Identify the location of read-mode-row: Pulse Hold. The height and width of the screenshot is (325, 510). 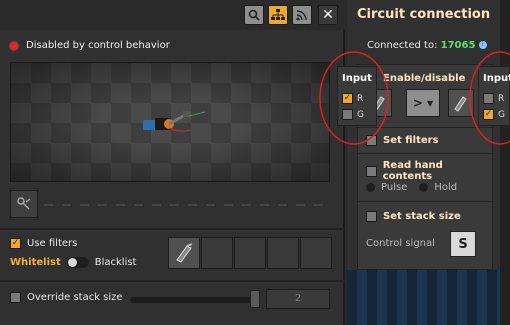
(411, 187).